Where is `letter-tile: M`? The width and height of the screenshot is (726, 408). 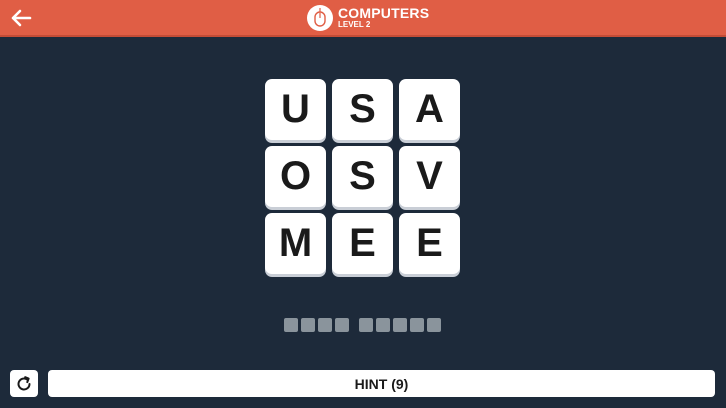
letter-tile: M is located at coordinates (295, 243).